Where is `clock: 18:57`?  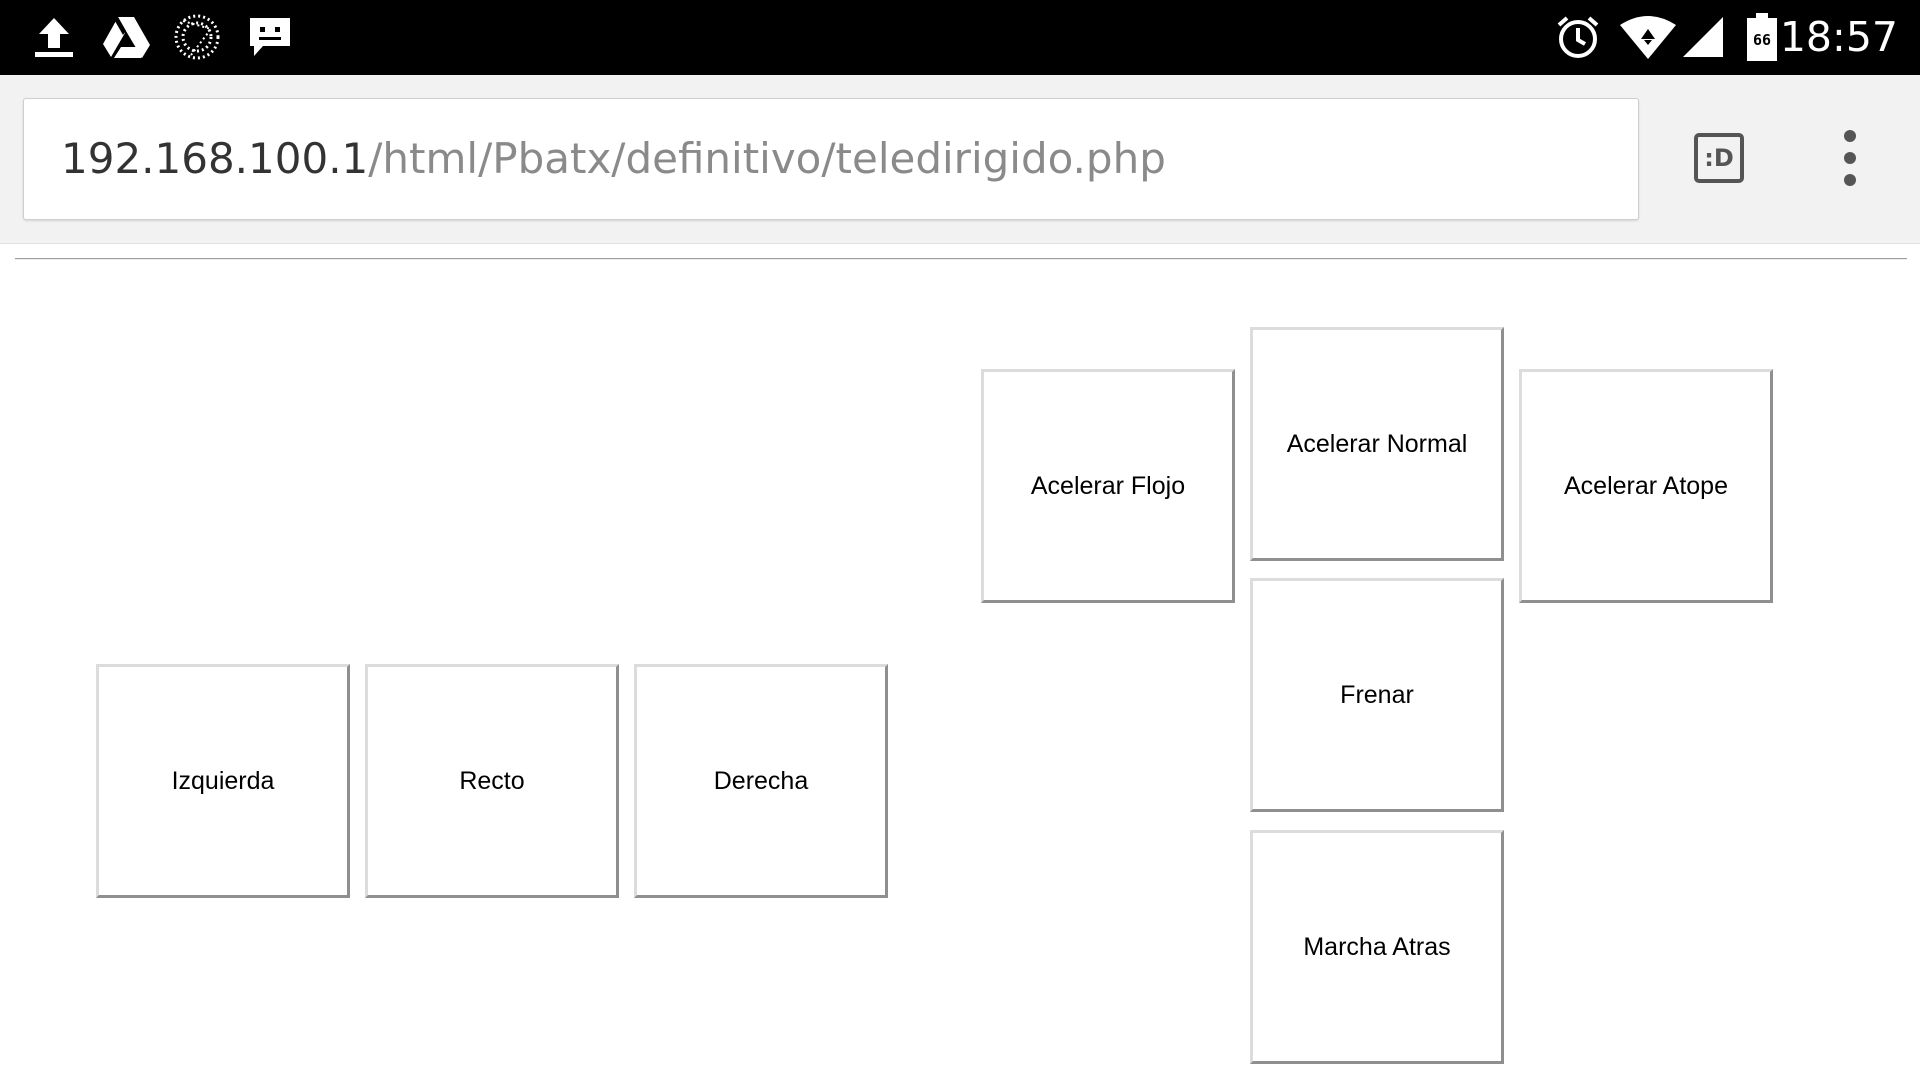 clock: 18:57 is located at coordinates (1838, 37).